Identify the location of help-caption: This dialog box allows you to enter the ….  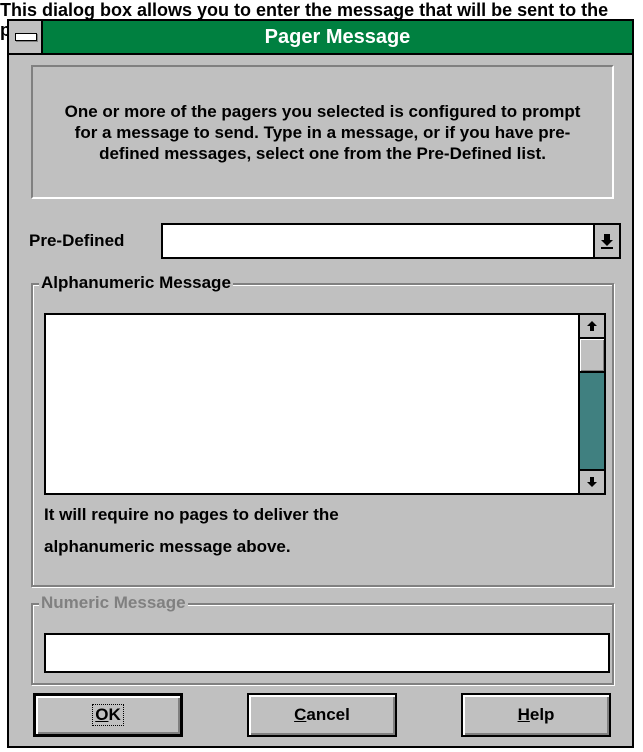
(321, 20).